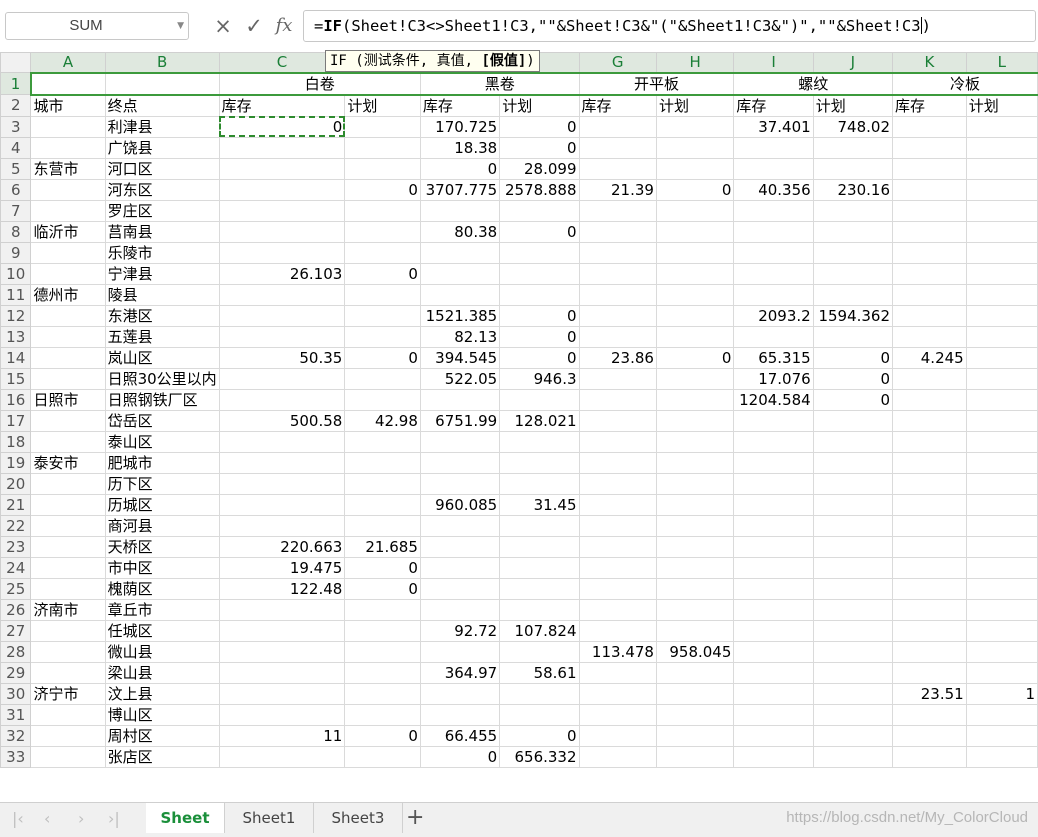 The image size is (1038, 837). I want to click on cell-b: 商河县, so click(162, 525).